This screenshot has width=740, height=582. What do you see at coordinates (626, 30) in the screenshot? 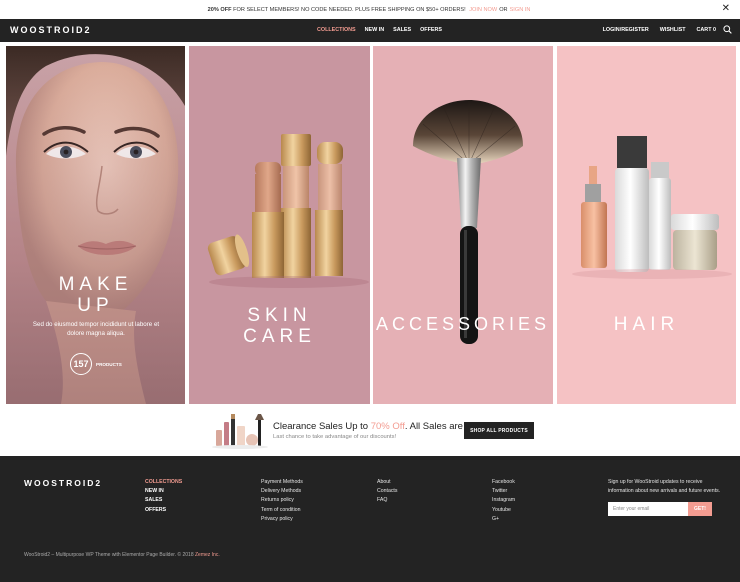
I see `login-register-link: LOGIN/REGISTER` at bounding box center [626, 30].